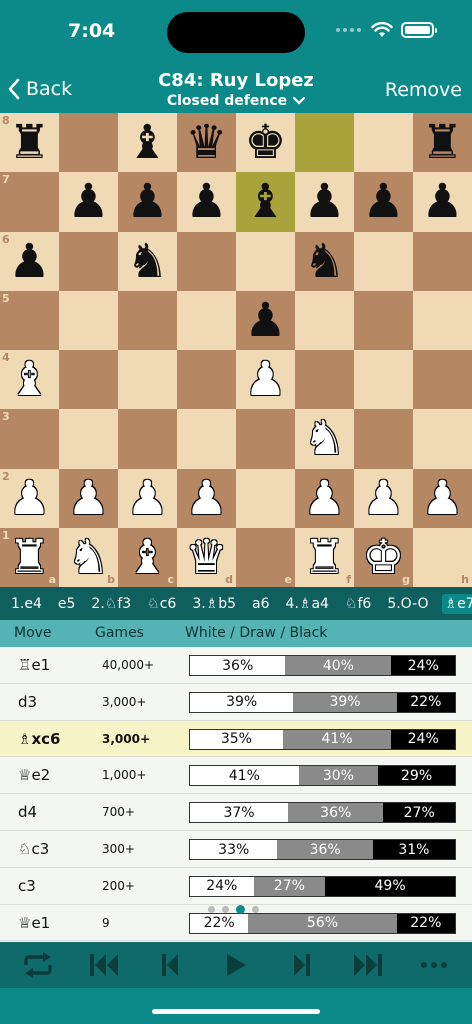 This screenshot has width=472, height=1024. I want to click on file-label: e, so click(288, 579).